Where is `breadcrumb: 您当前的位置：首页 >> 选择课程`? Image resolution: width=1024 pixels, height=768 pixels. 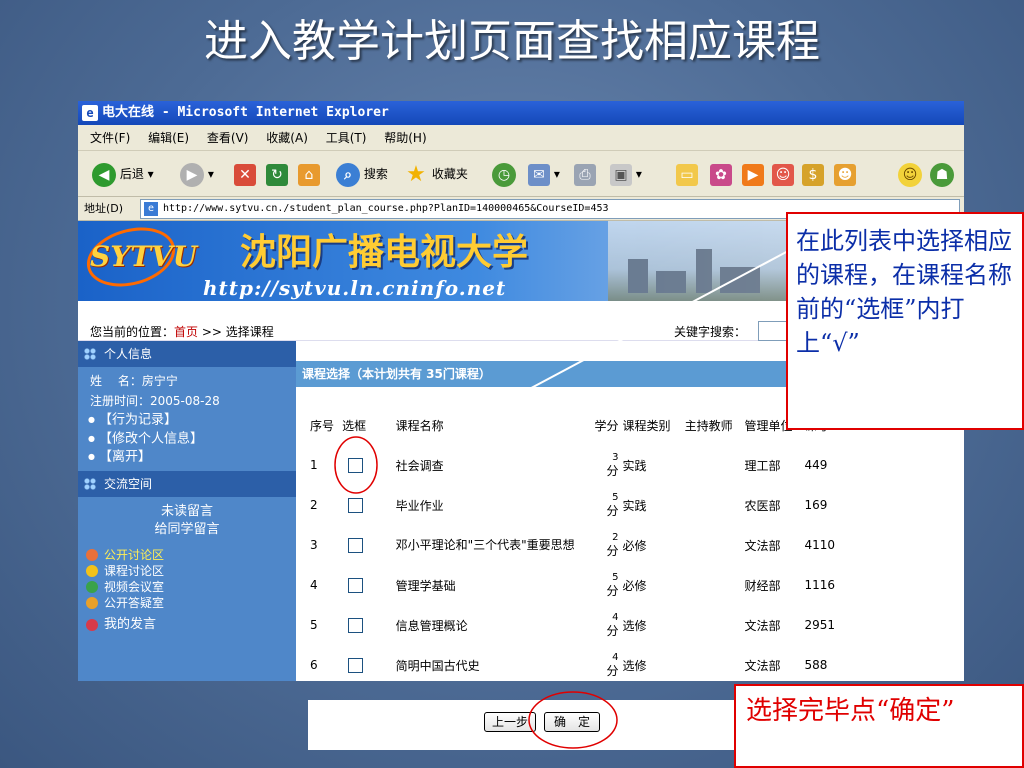 breadcrumb: 您当前的位置：首页 >> 选择课程 is located at coordinates (182, 332).